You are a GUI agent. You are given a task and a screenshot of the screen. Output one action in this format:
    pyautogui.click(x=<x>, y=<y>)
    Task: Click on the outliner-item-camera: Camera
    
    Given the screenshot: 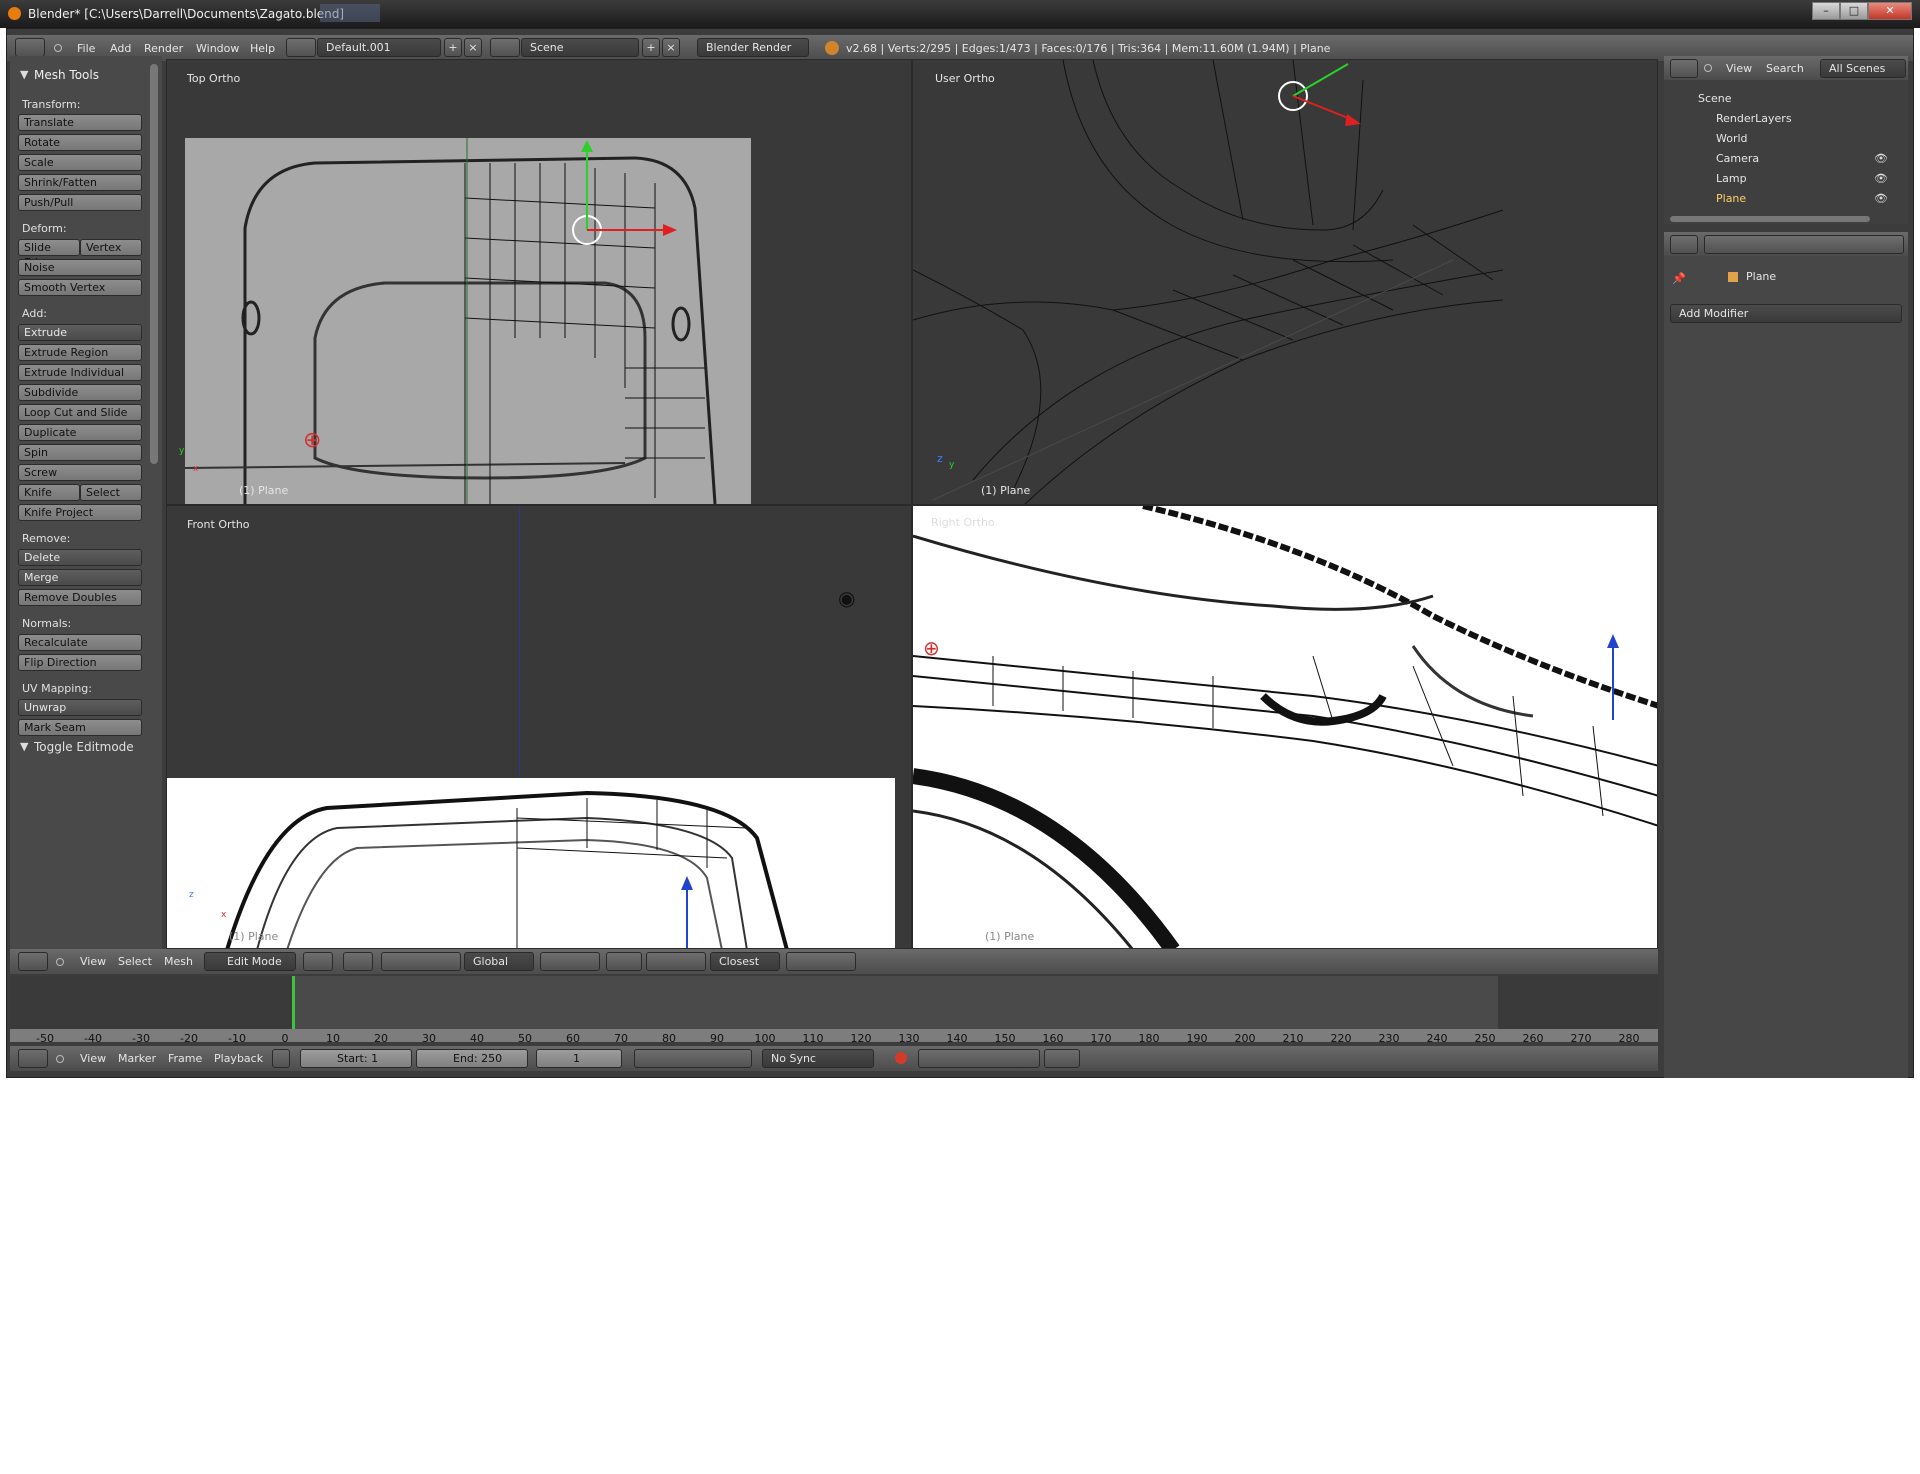 What is the action you would take?
    pyautogui.click(x=1737, y=158)
    